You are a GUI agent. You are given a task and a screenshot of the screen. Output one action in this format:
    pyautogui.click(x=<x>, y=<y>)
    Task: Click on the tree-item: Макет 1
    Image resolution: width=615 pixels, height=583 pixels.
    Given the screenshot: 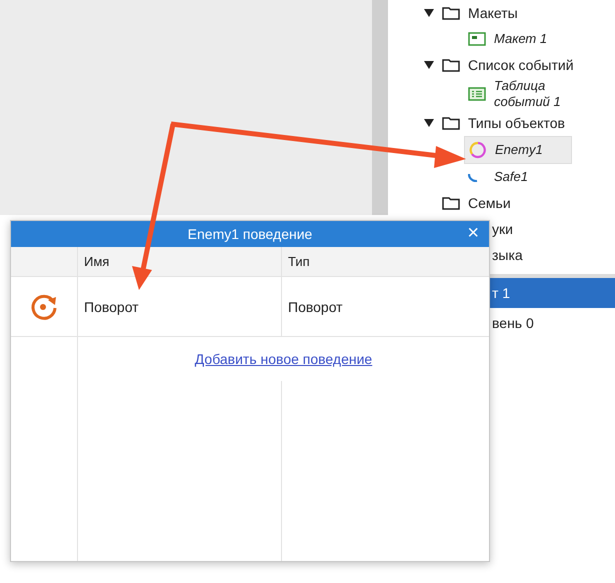 What is the action you would take?
    pyautogui.click(x=518, y=39)
    